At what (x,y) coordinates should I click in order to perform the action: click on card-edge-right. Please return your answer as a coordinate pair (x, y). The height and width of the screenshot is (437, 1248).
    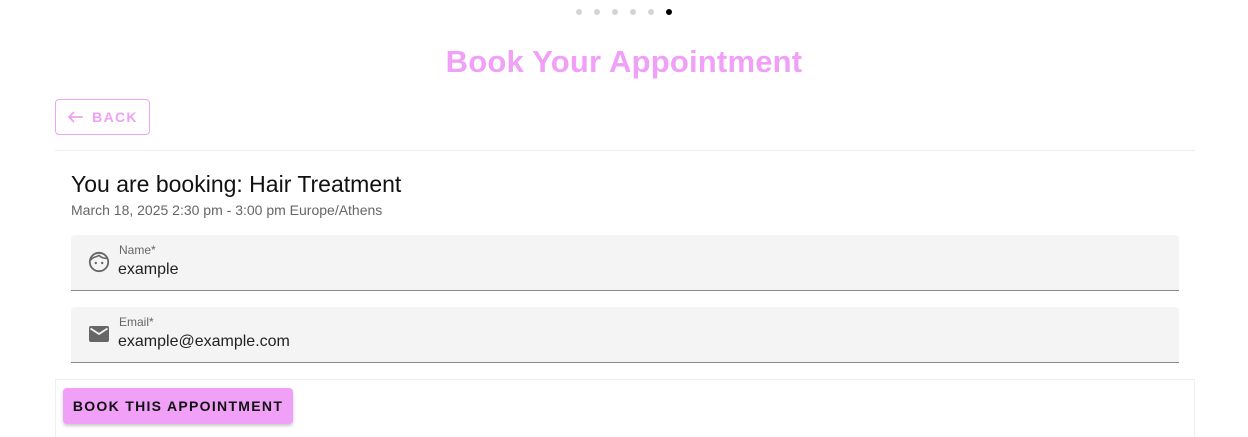
    Looking at the image, I should click on (1194, 408).